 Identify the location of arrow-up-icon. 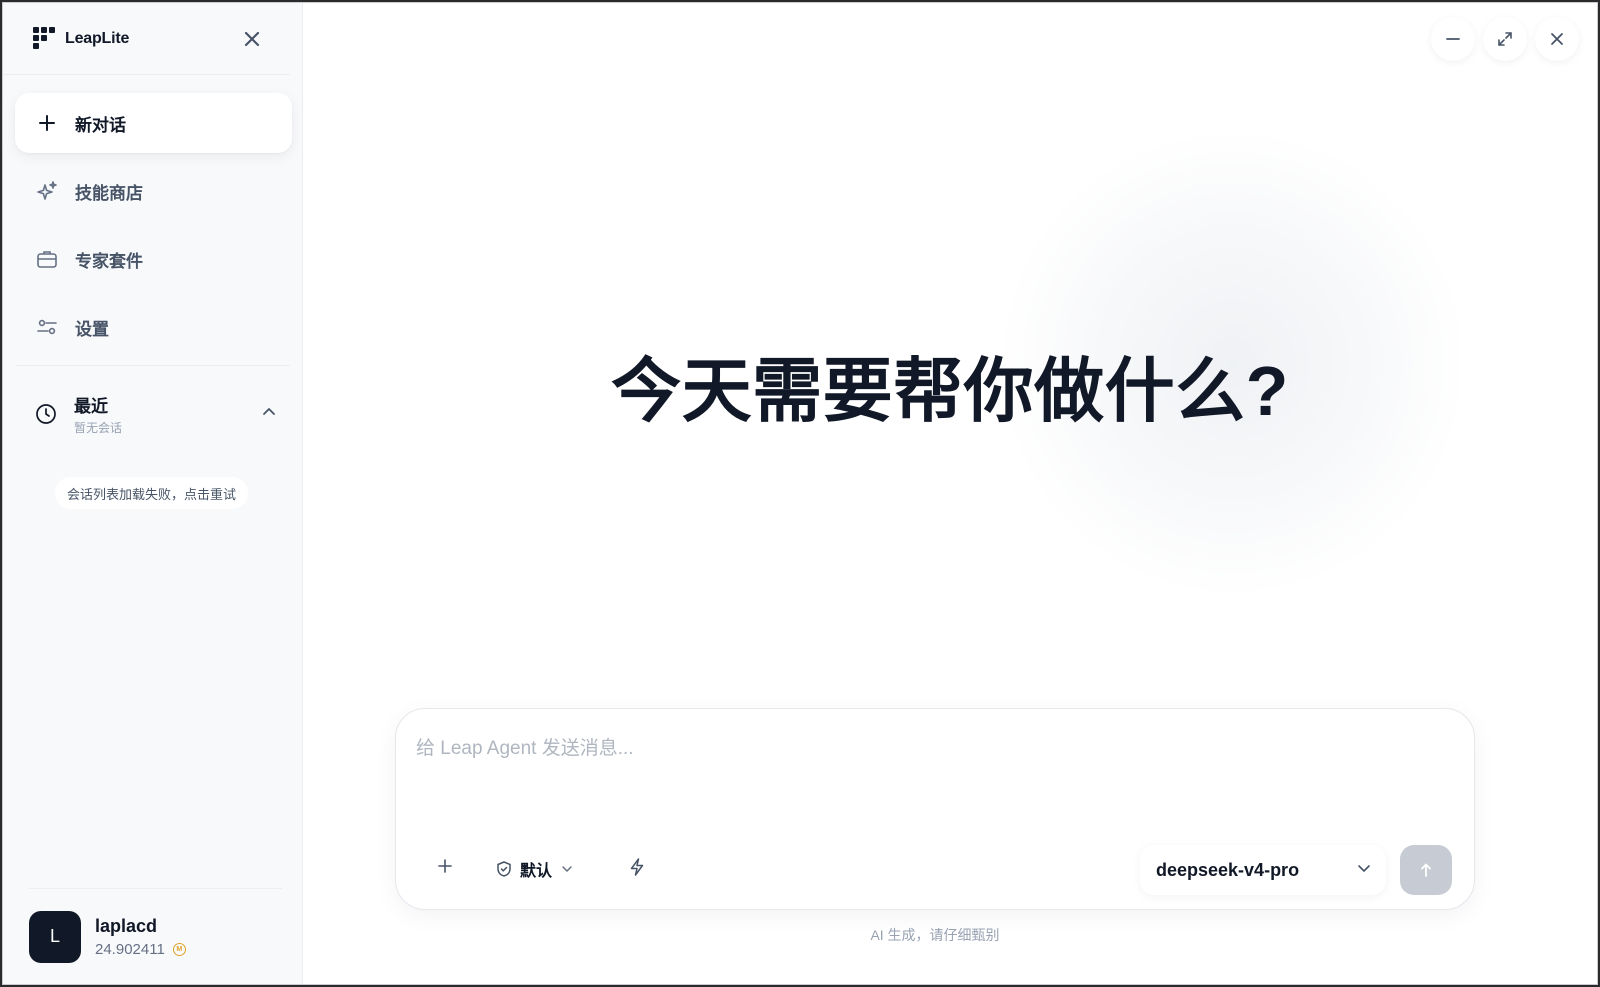
(1426, 870).